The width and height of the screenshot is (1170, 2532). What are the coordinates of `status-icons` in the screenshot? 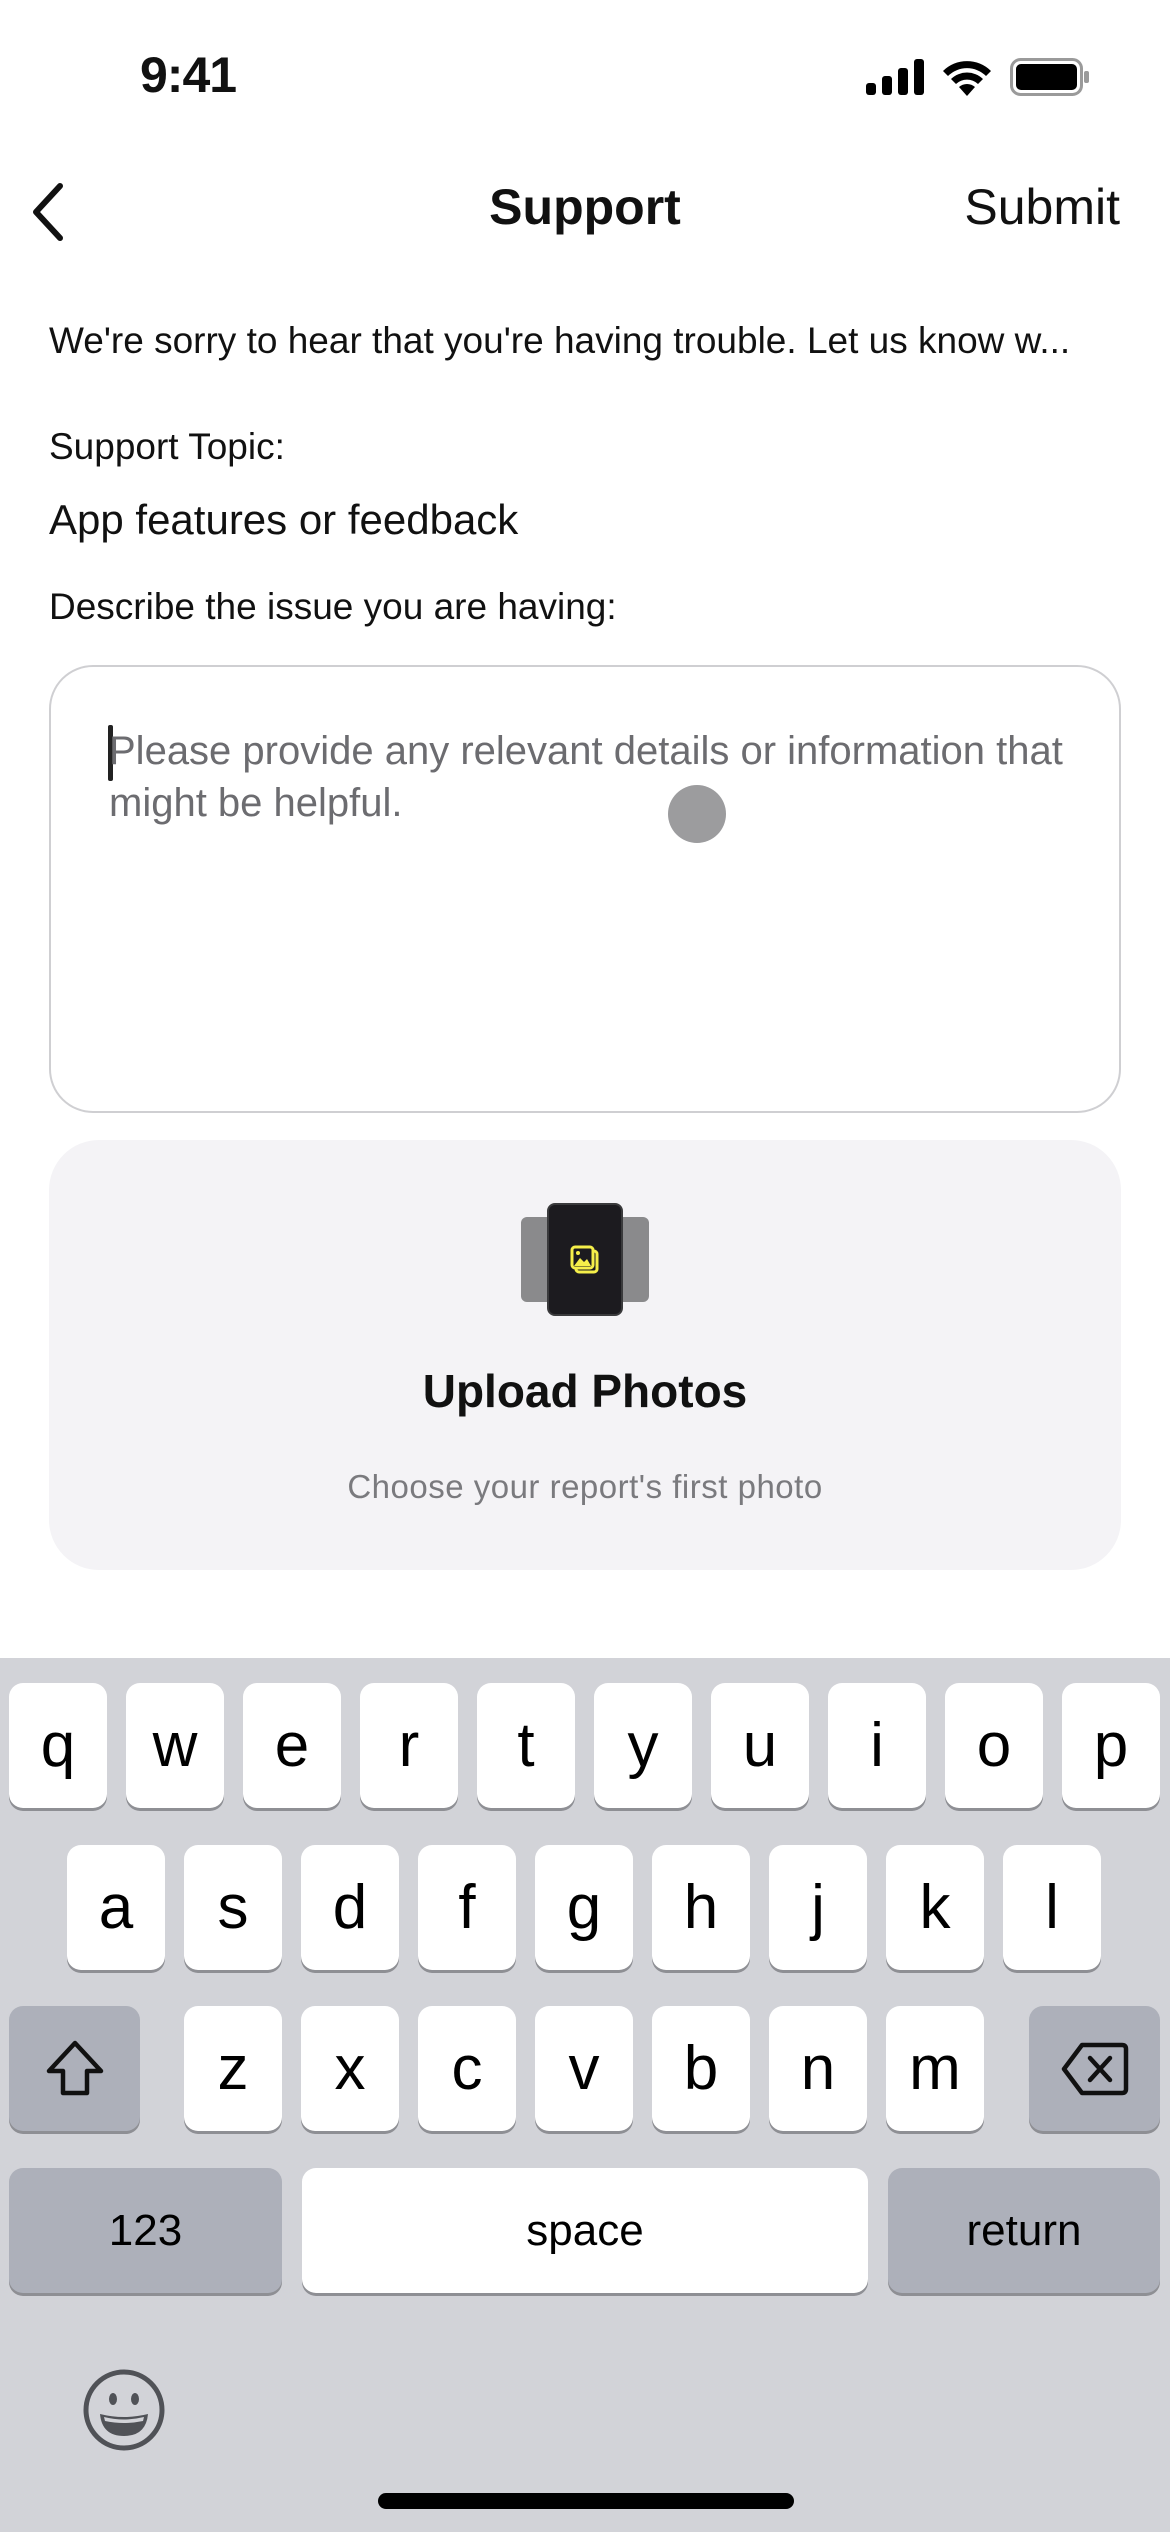 It's located at (978, 77).